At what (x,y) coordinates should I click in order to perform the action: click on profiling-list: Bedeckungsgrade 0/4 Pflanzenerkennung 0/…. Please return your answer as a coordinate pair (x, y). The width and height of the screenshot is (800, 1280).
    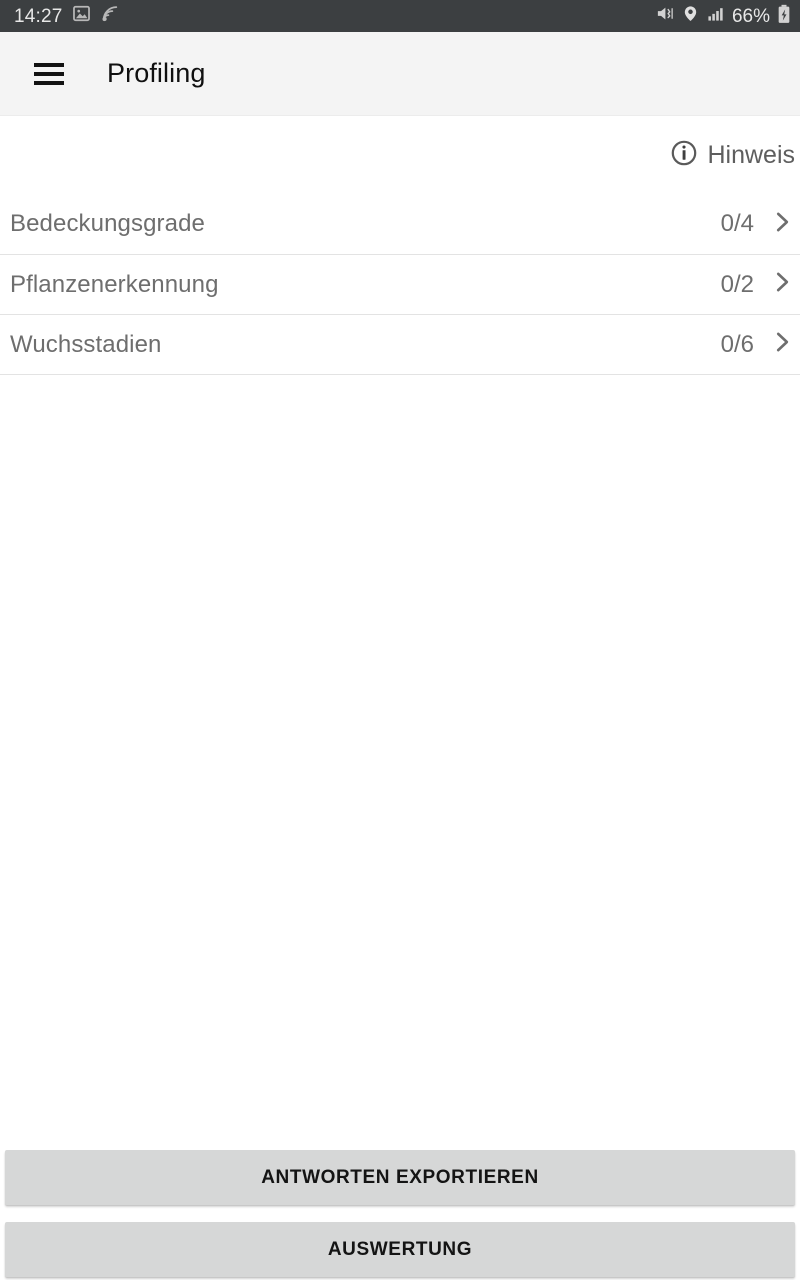
    Looking at the image, I should click on (400, 284).